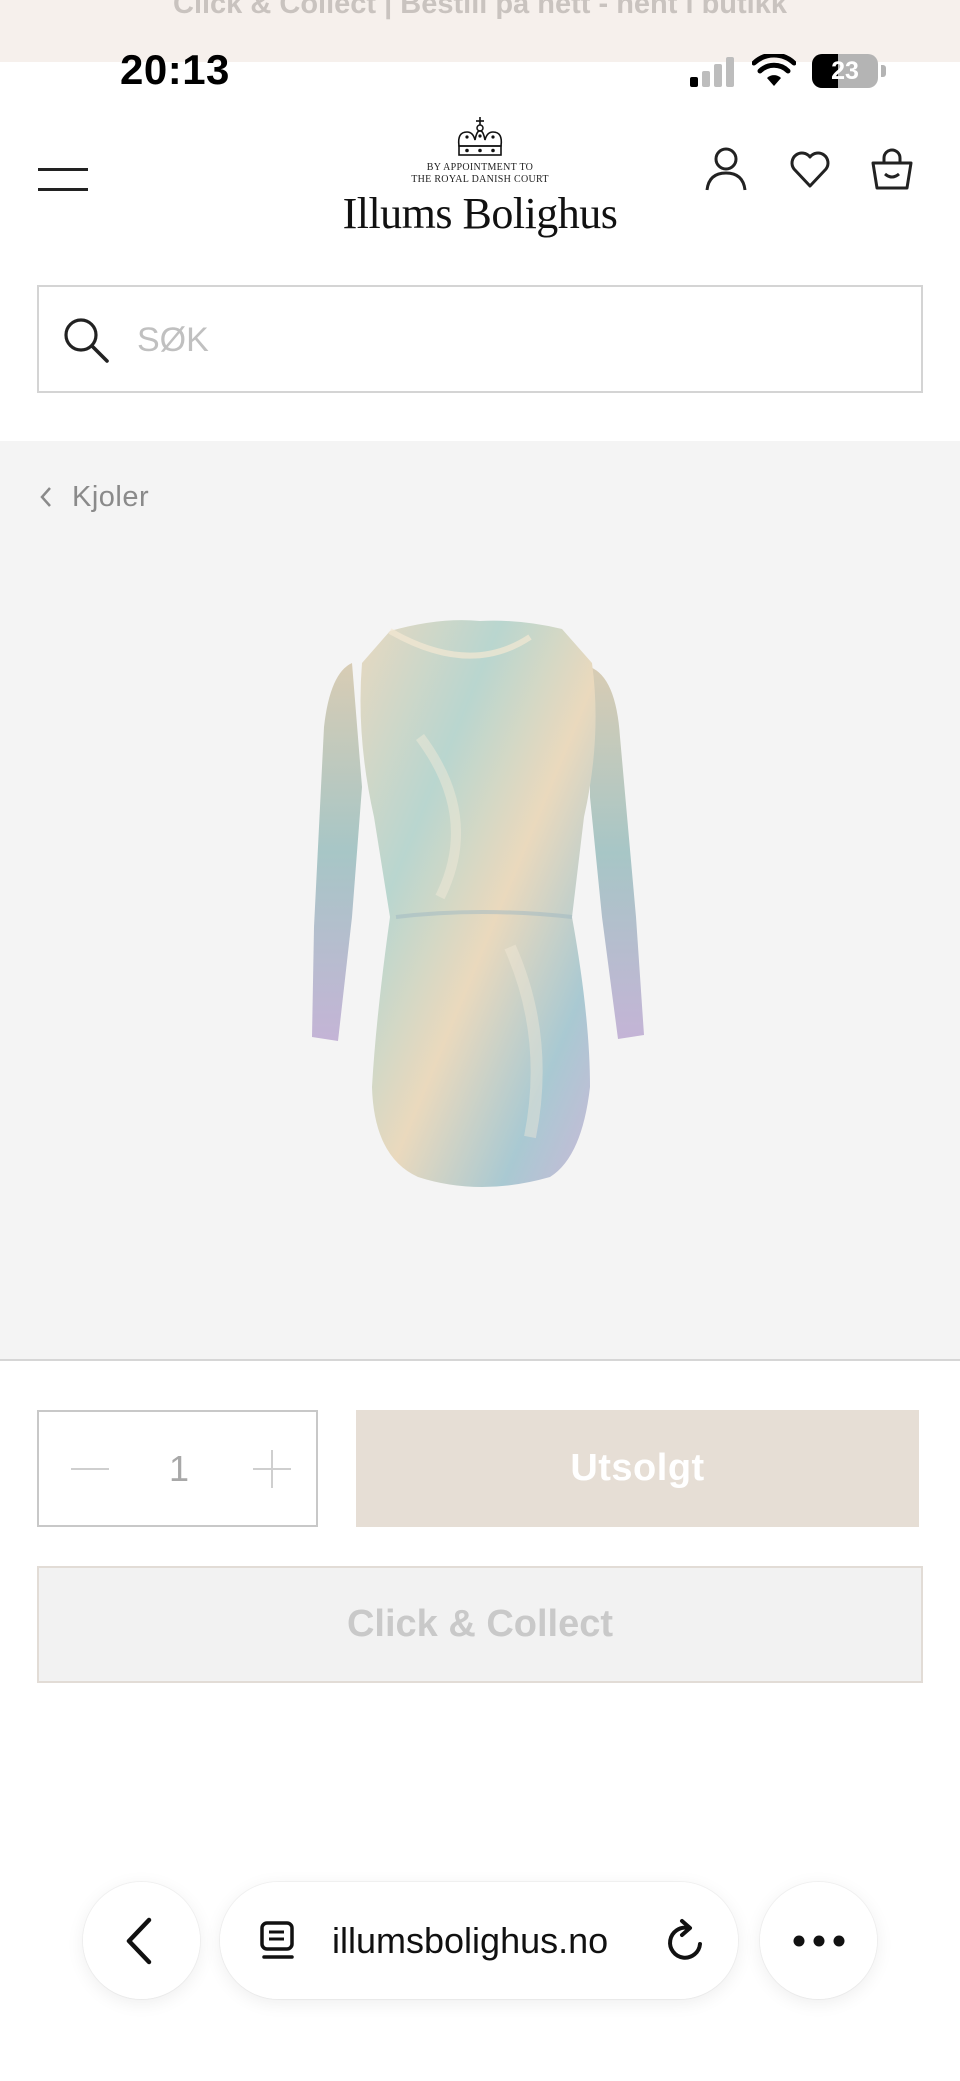 The height and width of the screenshot is (2081, 960). Describe the element at coordinates (480, 167) in the screenshot. I see `appointment-line-1: BY APPOINTMENT TO` at that location.